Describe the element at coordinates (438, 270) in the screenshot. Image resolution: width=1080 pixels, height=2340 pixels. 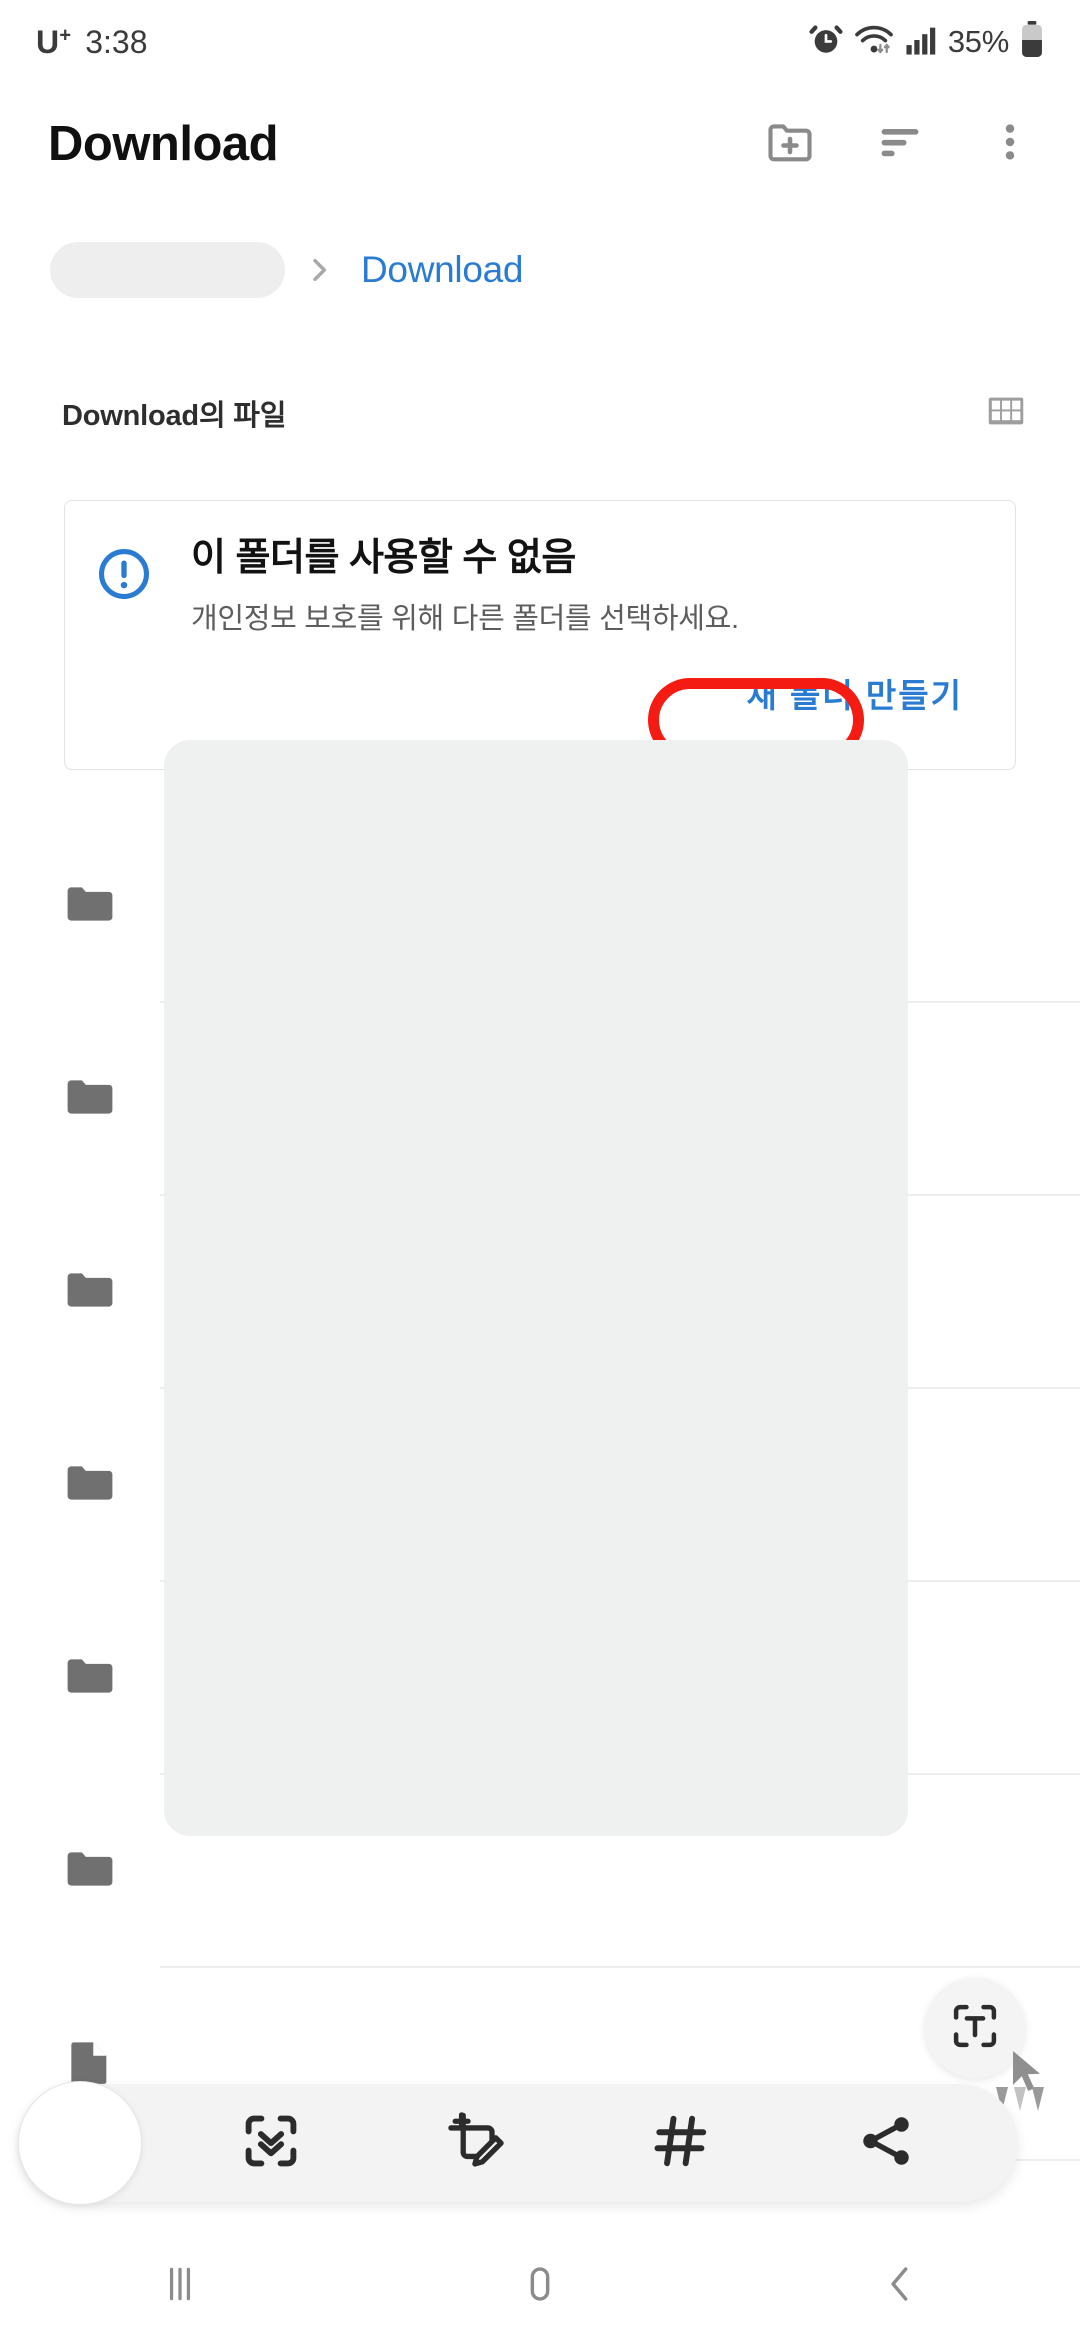
I see `breadcrumb-item-current: Download` at that location.